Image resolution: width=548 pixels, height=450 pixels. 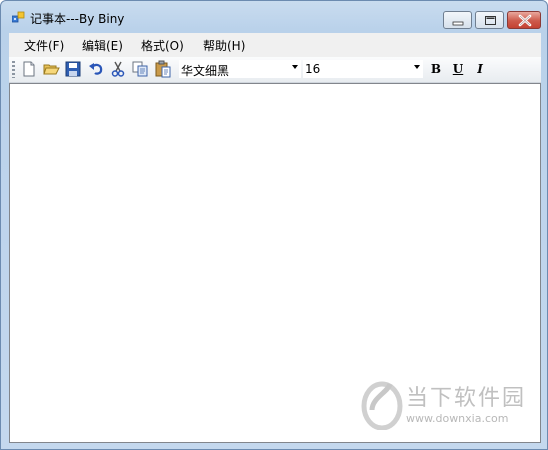 I want to click on copy-icon, so click(x=140, y=69).